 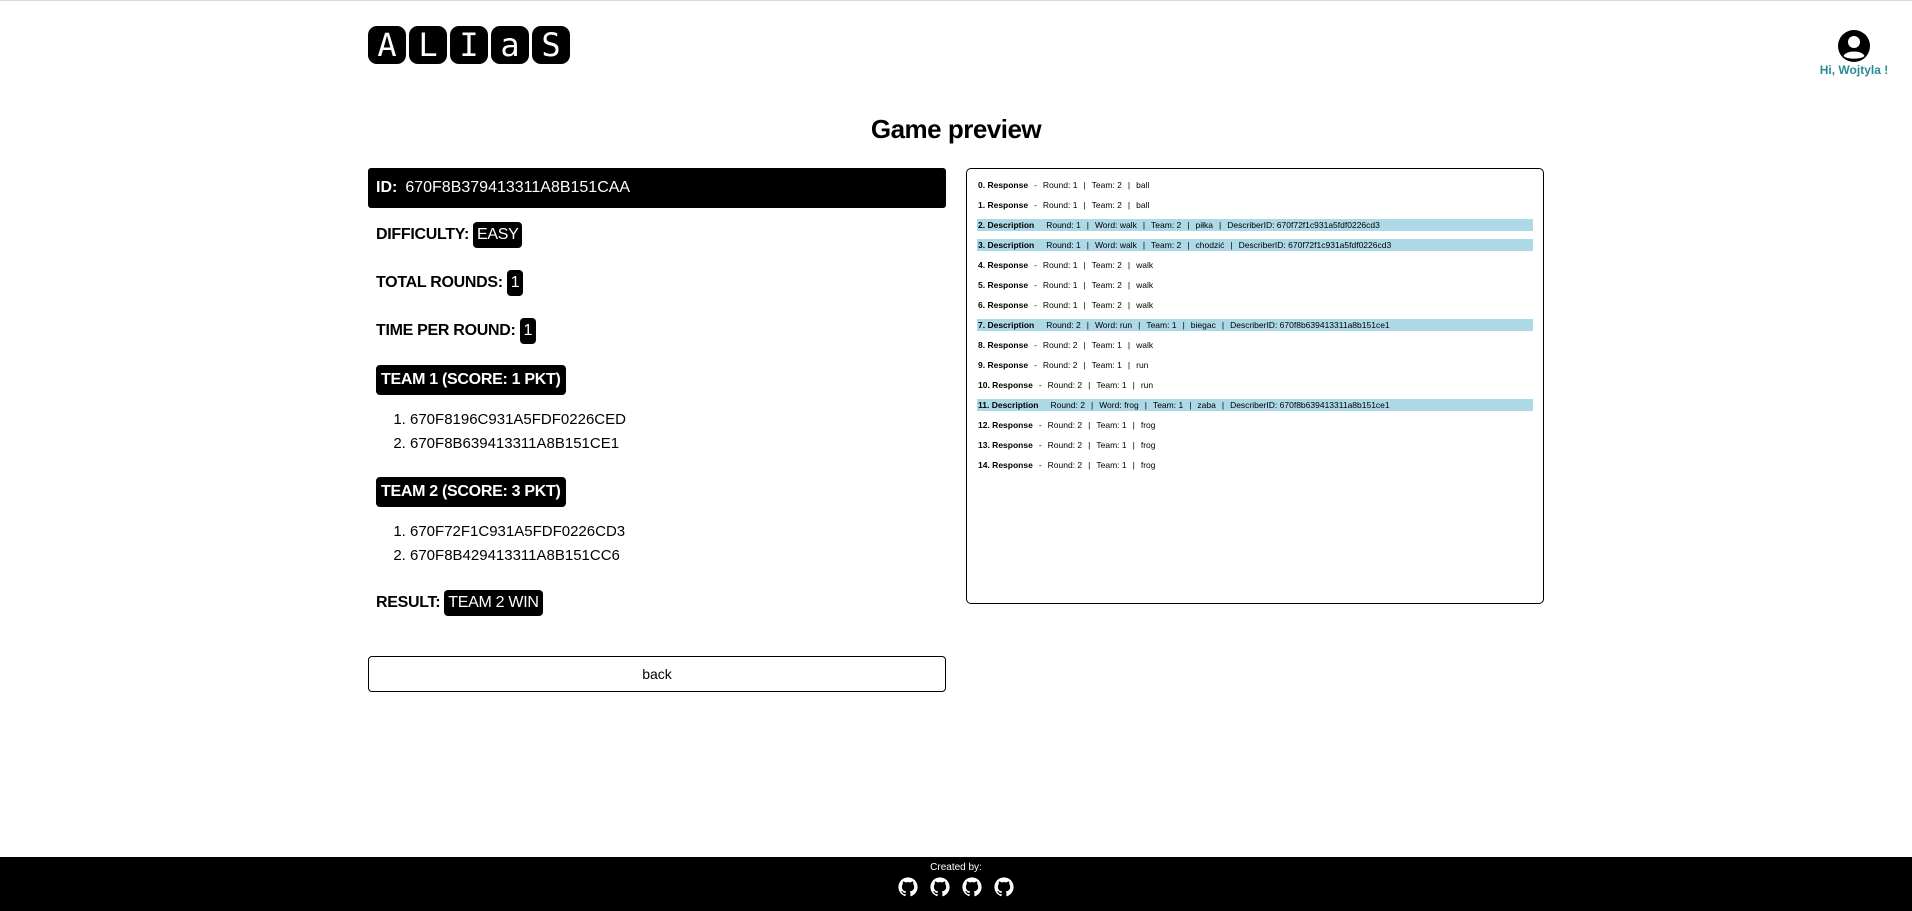 I want to click on log-field: piłka, so click(x=1204, y=225).